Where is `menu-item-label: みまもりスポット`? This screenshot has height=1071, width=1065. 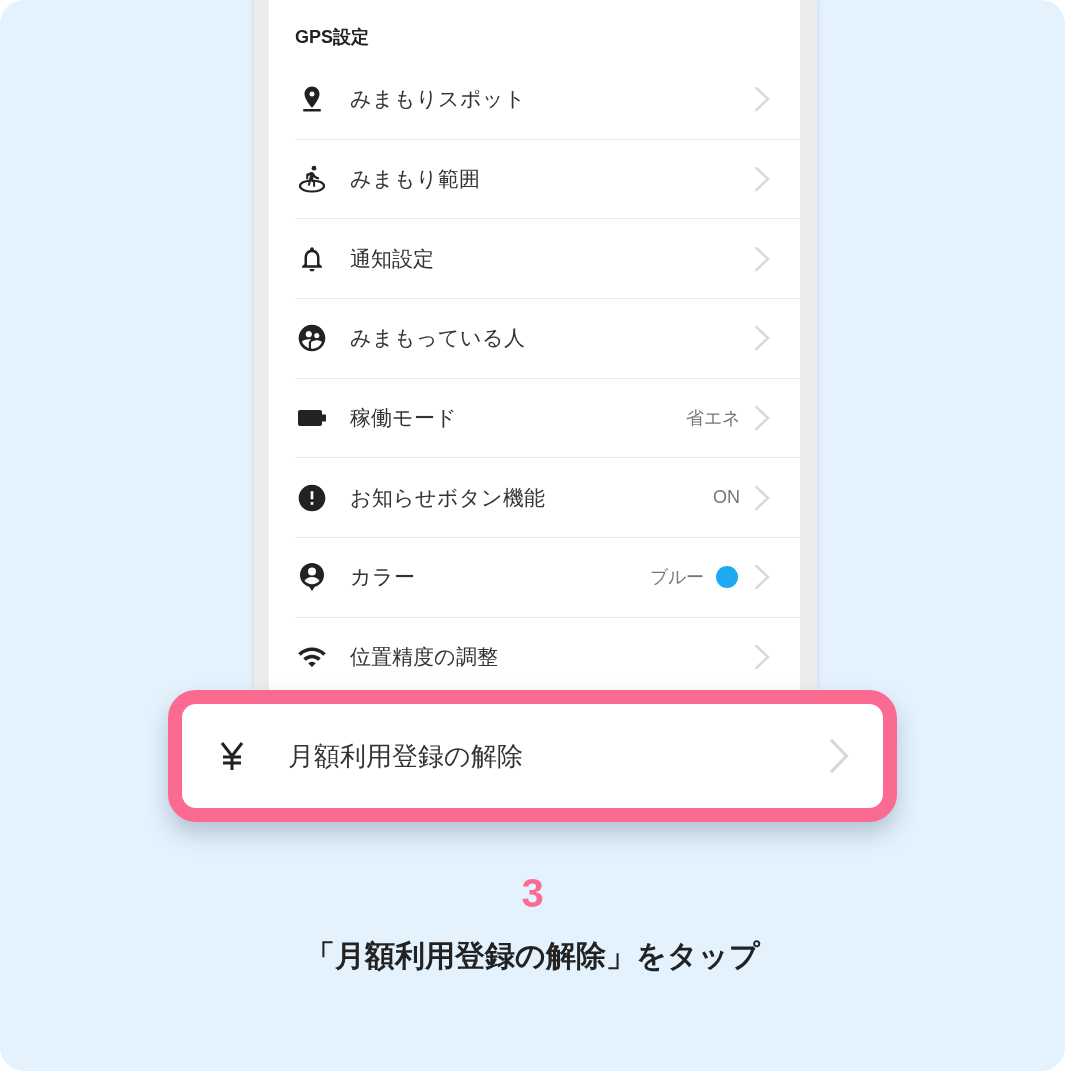 menu-item-label: みまもりスポット is located at coordinates (552, 99).